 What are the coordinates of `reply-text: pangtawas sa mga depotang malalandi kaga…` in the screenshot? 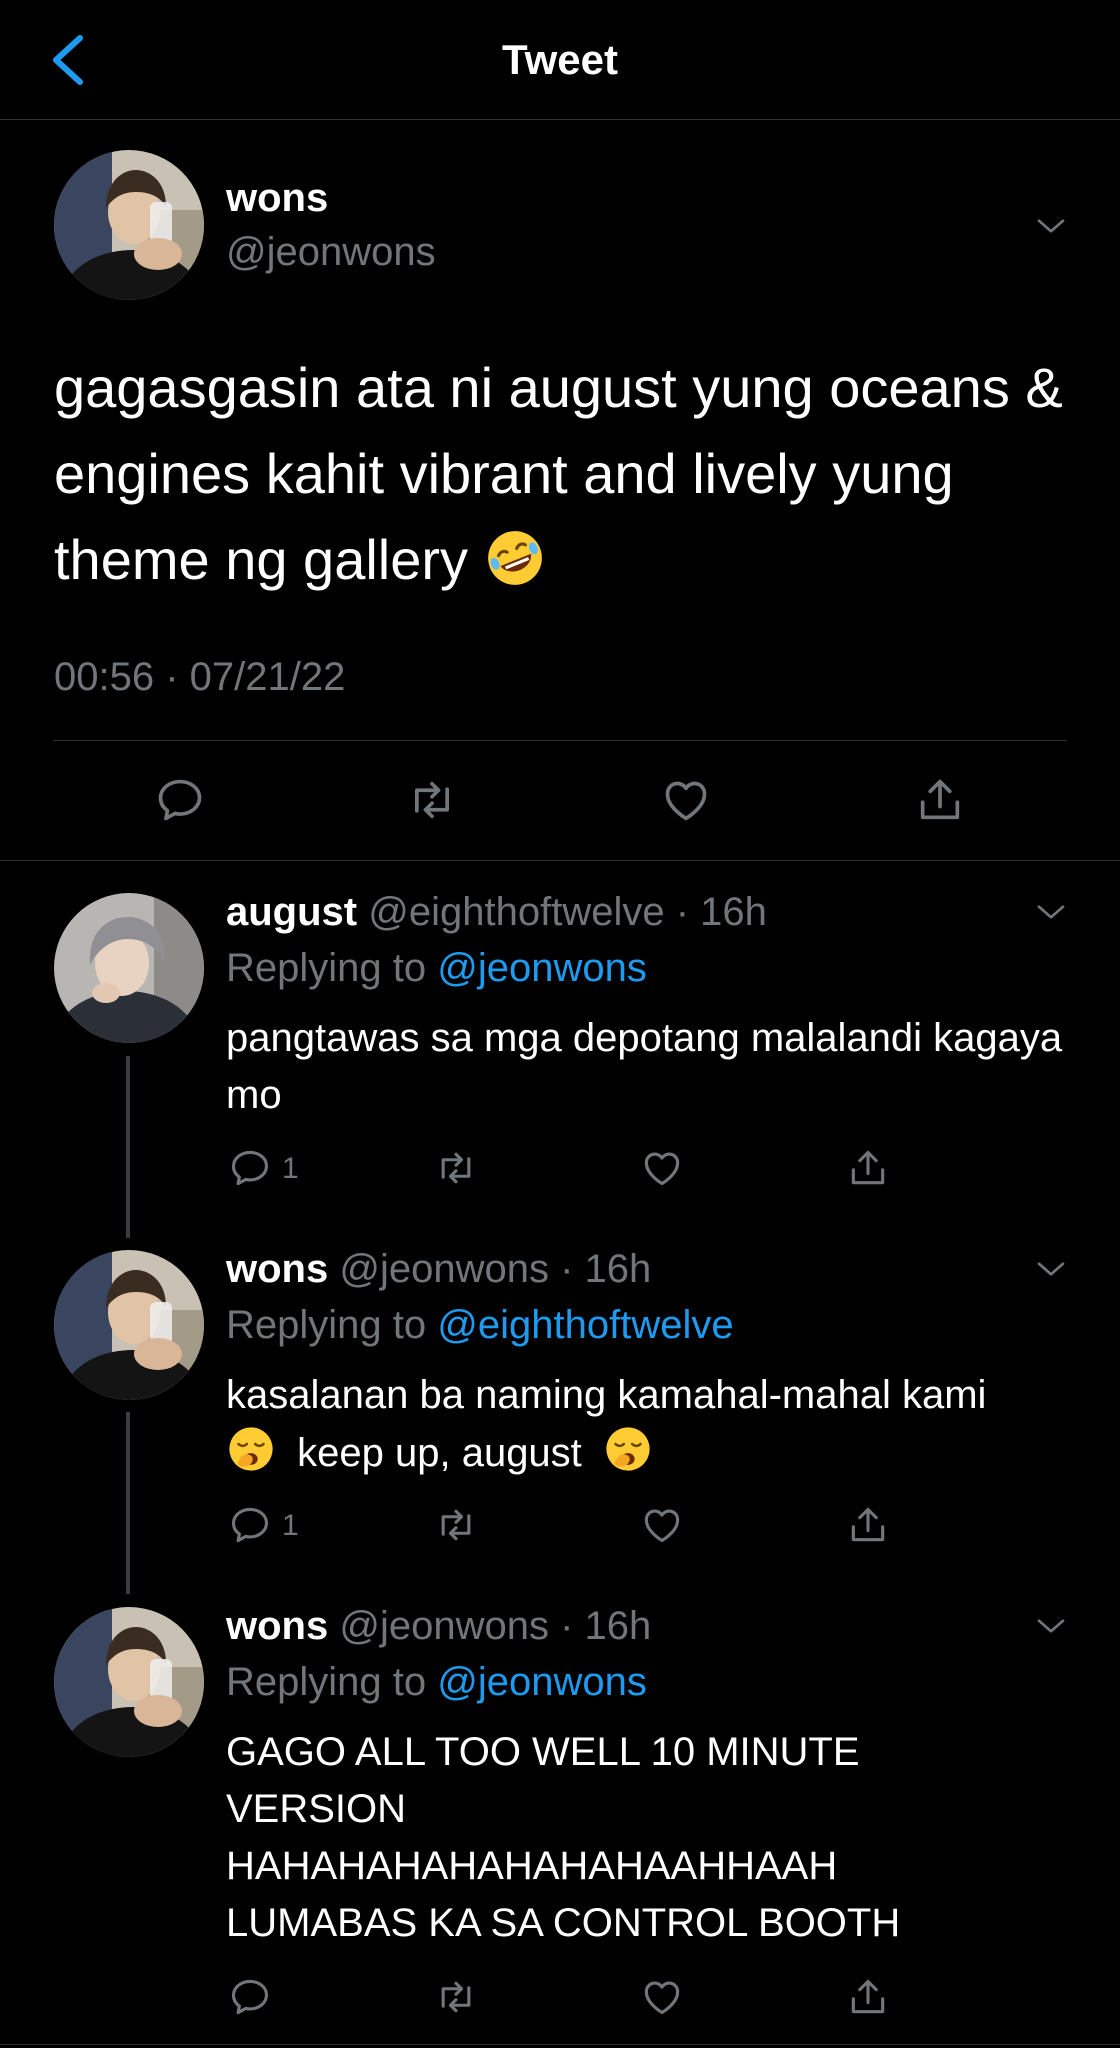 It's located at (644, 1066).